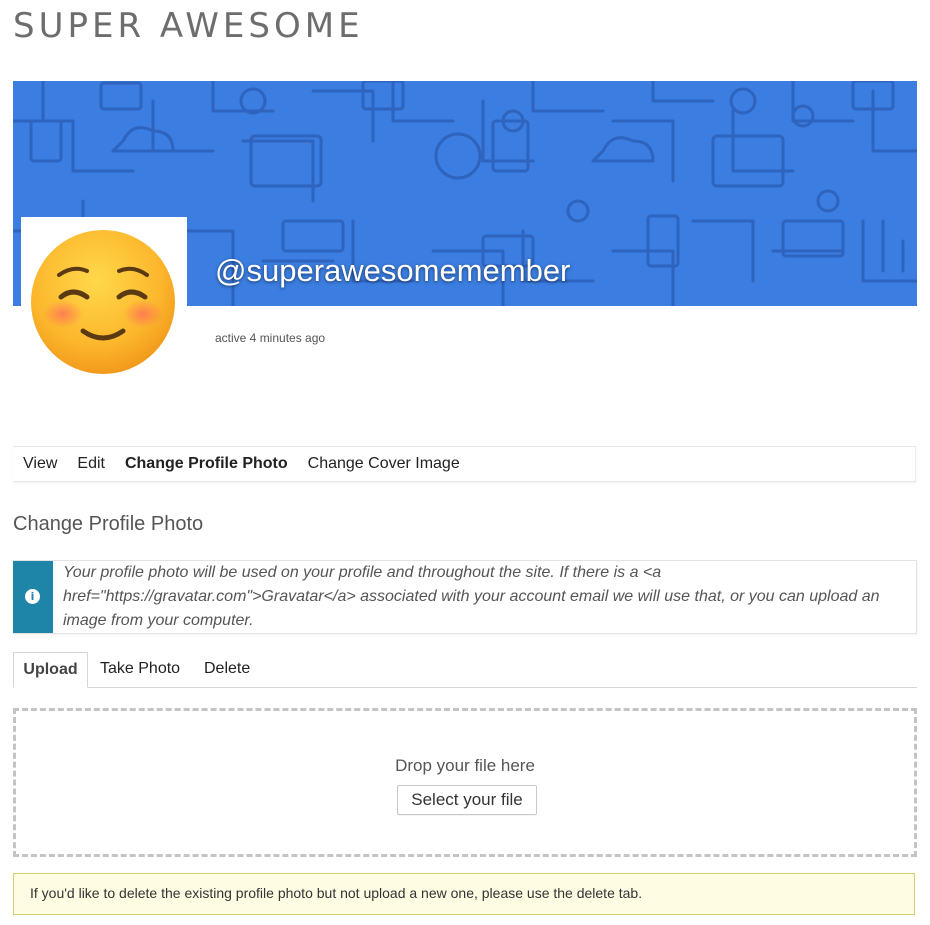 The height and width of the screenshot is (925, 930). Describe the element at coordinates (465, 765) in the screenshot. I see `dropzone-label: Drop your file here` at that location.